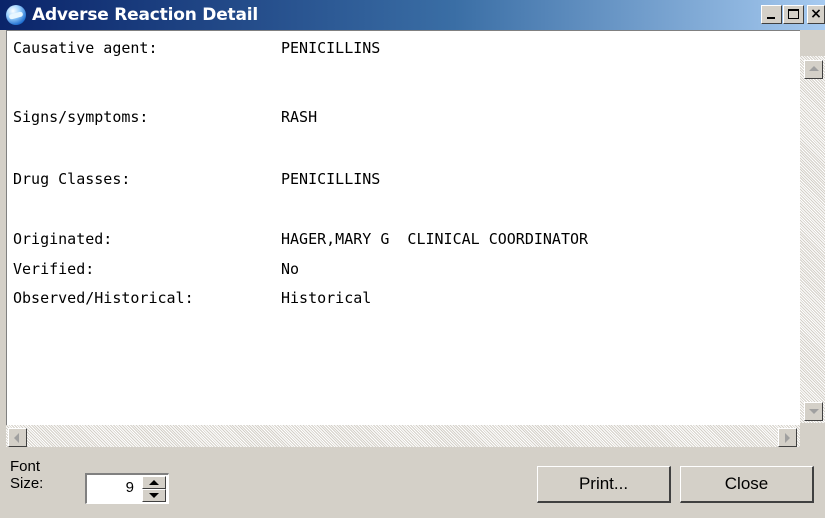  What do you see at coordinates (435, 239) in the screenshot?
I see `detail-value: HAGER,MARY G CLINICAL COORDINATOR` at bounding box center [435, 239].